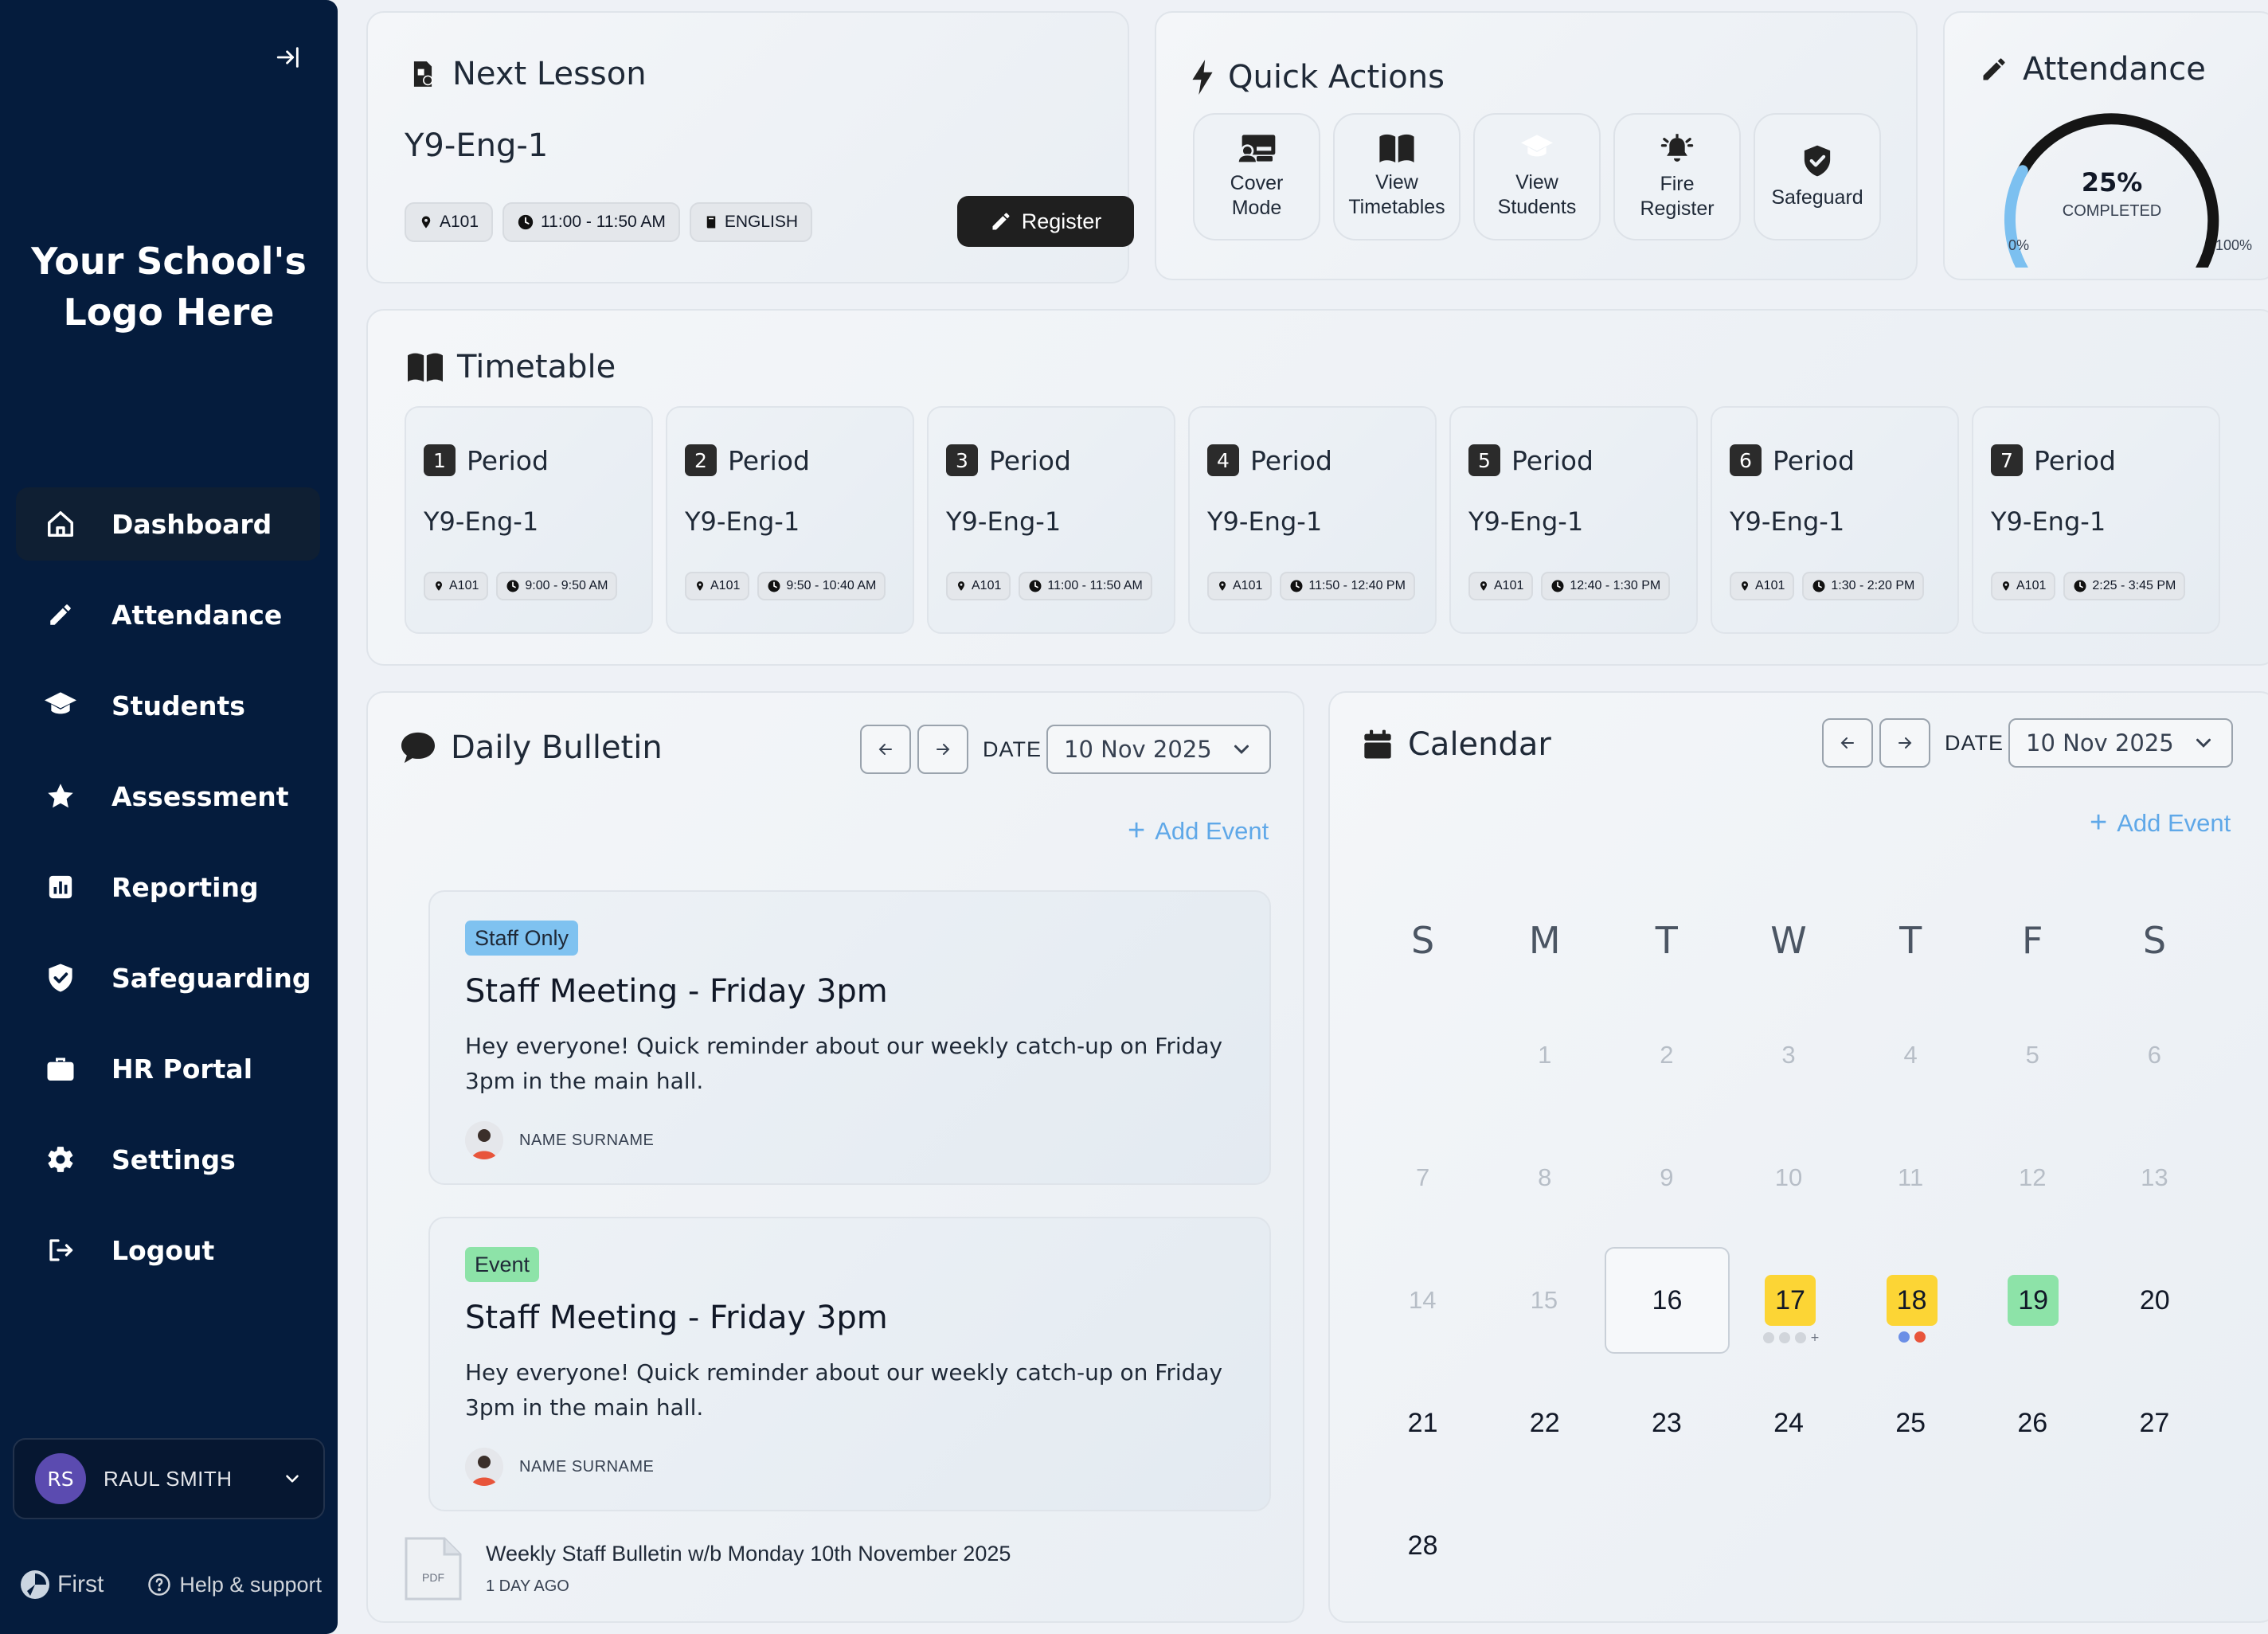 The image size is (2268, 1634). Describe the element at coordinates (1788, 1177) in the screenshot. I see `calendar-day: 10` at that location.